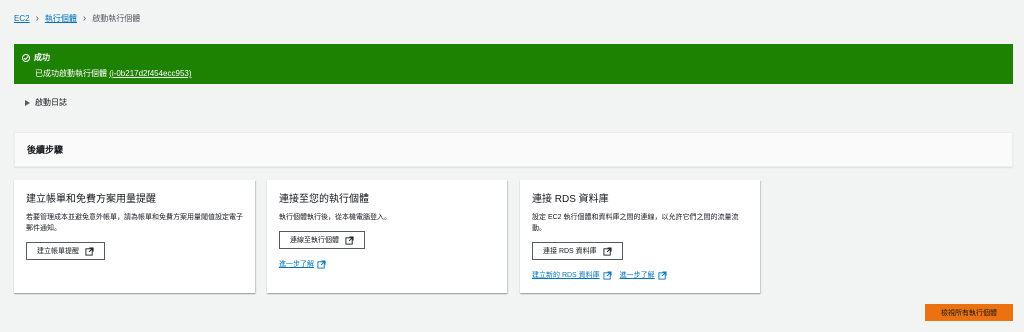 This screenshot has width=1024, height=332. Describe the element at coordinates (969, 312) in the screenshot. I see `view-all-instances-button: 檢視所有執行個體` at that location.